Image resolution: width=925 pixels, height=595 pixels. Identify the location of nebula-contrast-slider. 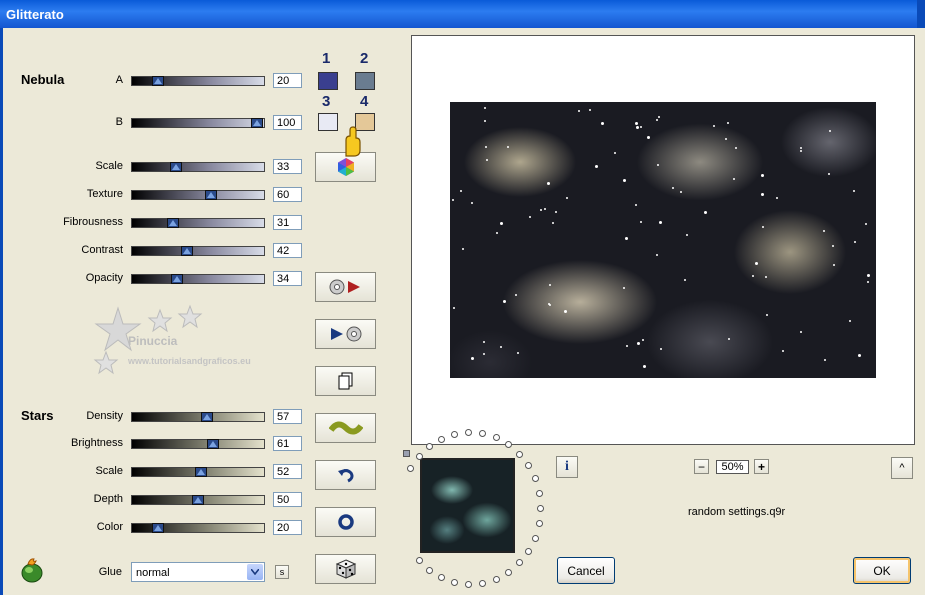
(198, 251).